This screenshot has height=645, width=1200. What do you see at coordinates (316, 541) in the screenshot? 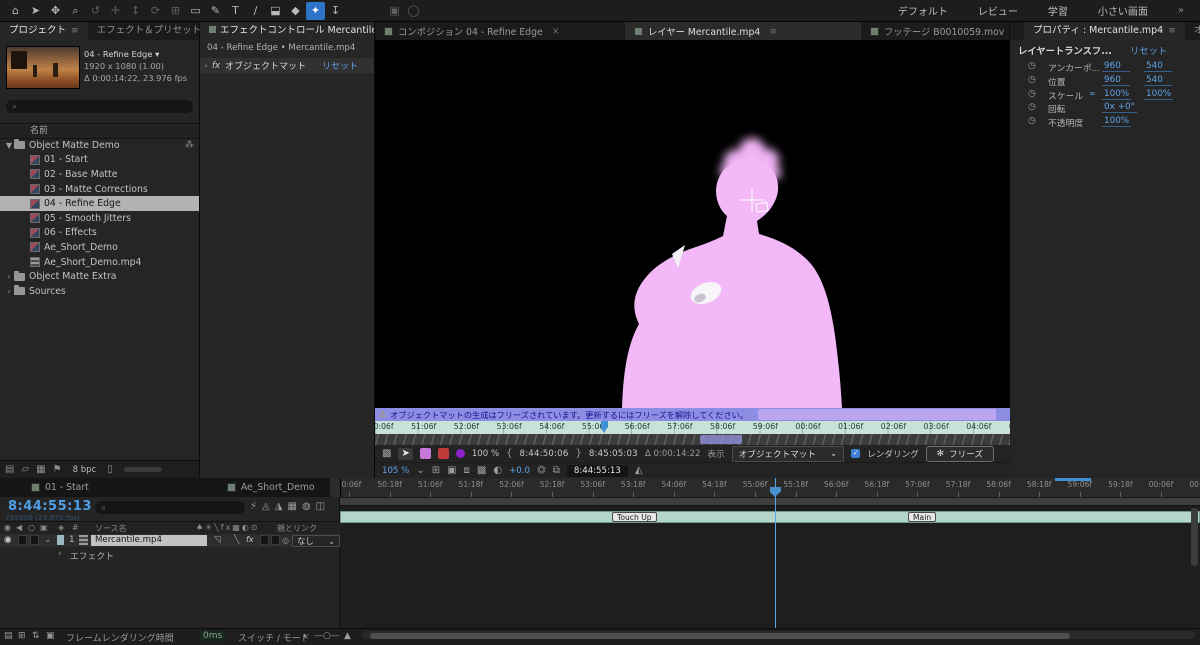
I see `parent-dropdown: なし ⌄` at bounding box center [316, 541].